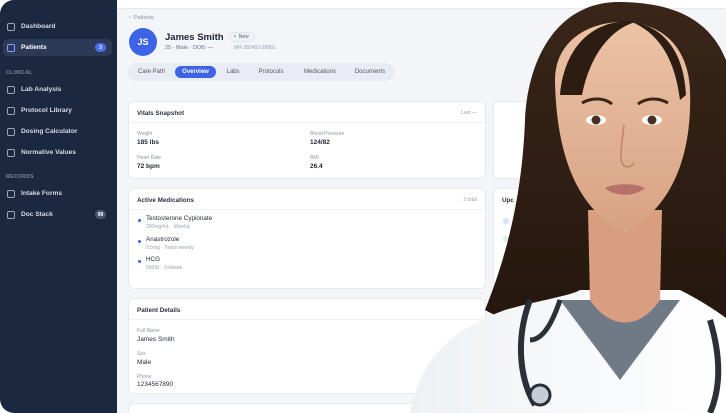 The height and width of the screenshot is (413, 726). Describe the element at coordinates (38, 26) in the screenshot. I see `sidebar-item-label: Dashboard` at that location.